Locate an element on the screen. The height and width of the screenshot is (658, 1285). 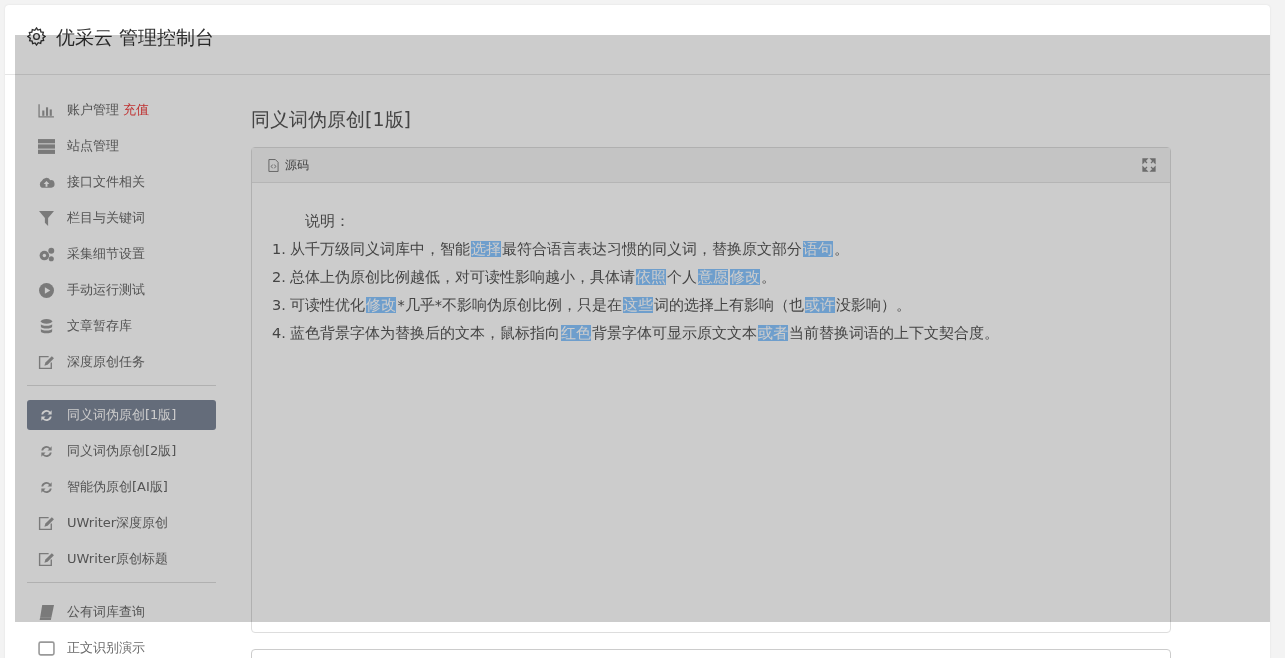
sidebar-item: 采集细节设置 is located at coordinates (121, 254).